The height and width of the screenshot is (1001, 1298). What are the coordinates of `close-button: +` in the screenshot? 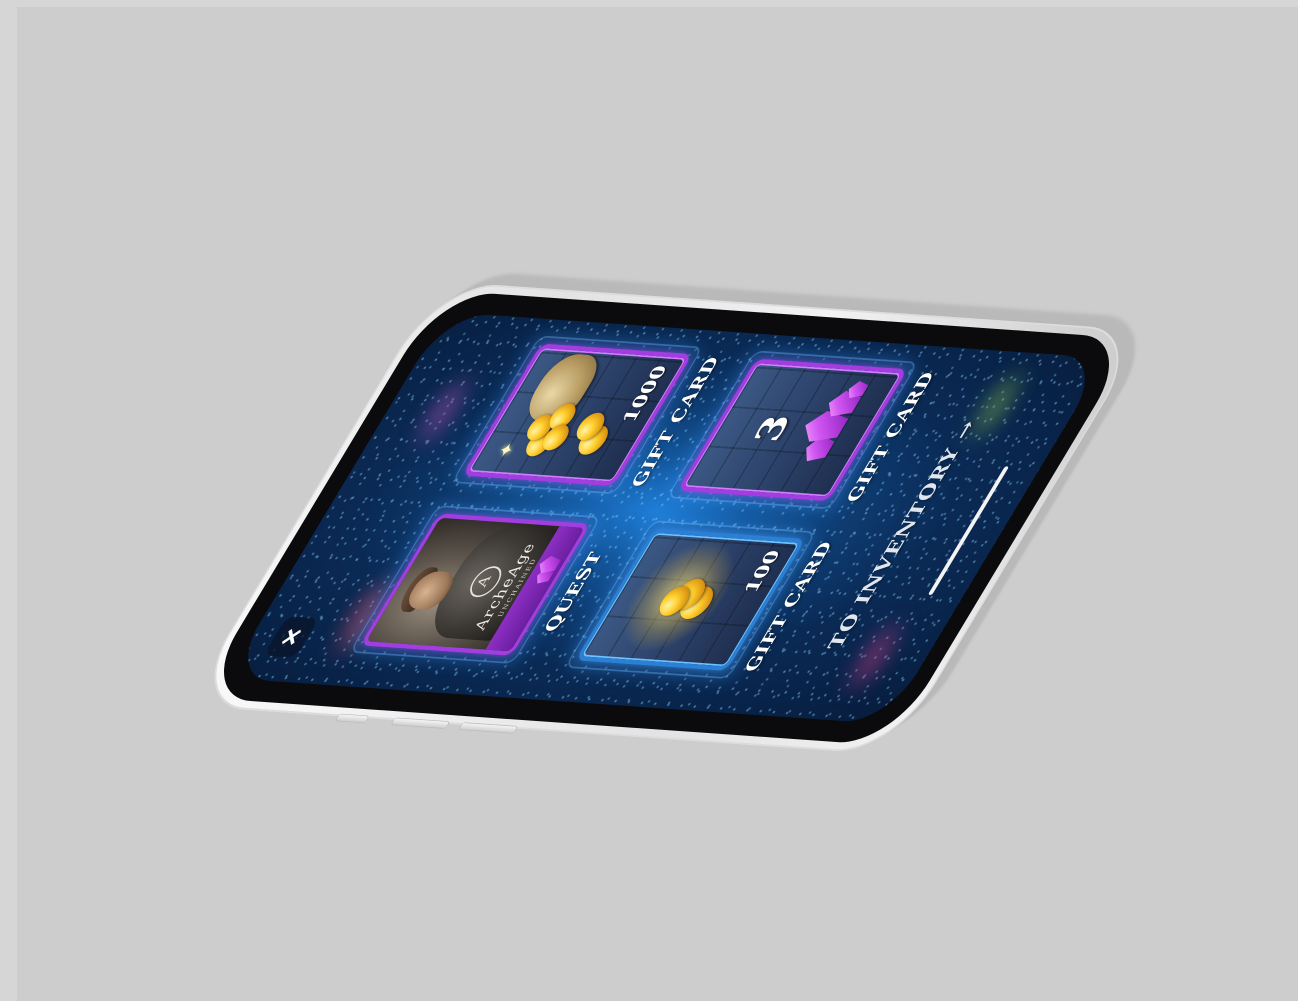 It's located at (291, 636).